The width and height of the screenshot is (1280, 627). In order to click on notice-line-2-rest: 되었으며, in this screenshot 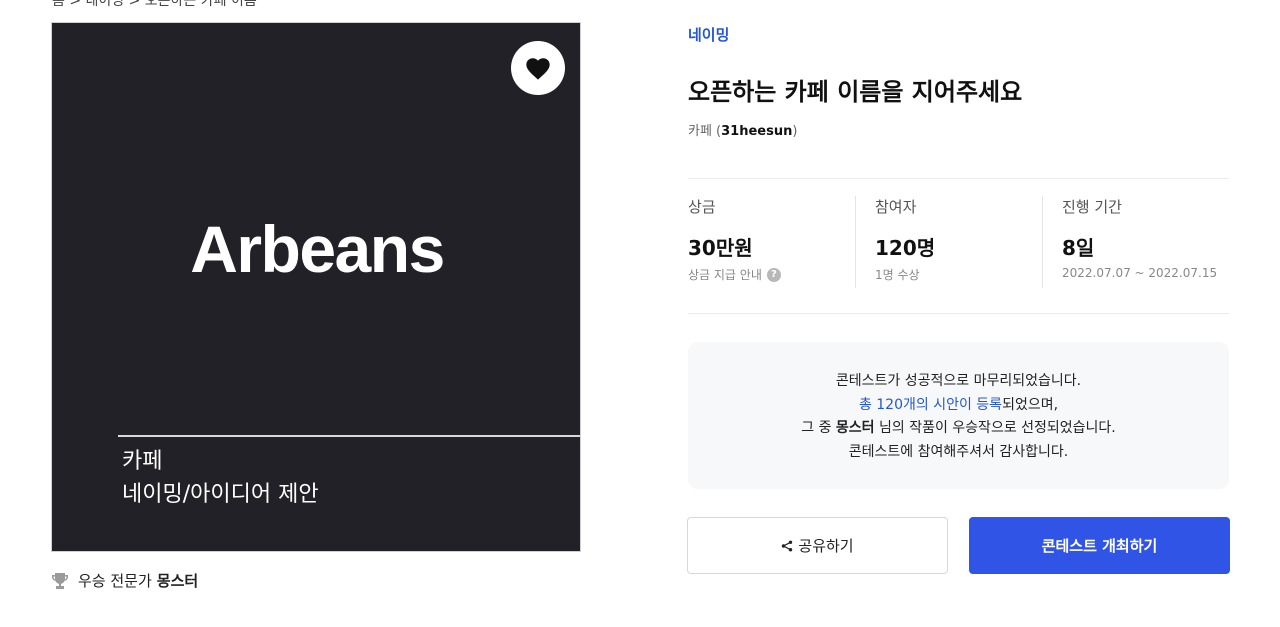, I will do `click(1030, 404)`.